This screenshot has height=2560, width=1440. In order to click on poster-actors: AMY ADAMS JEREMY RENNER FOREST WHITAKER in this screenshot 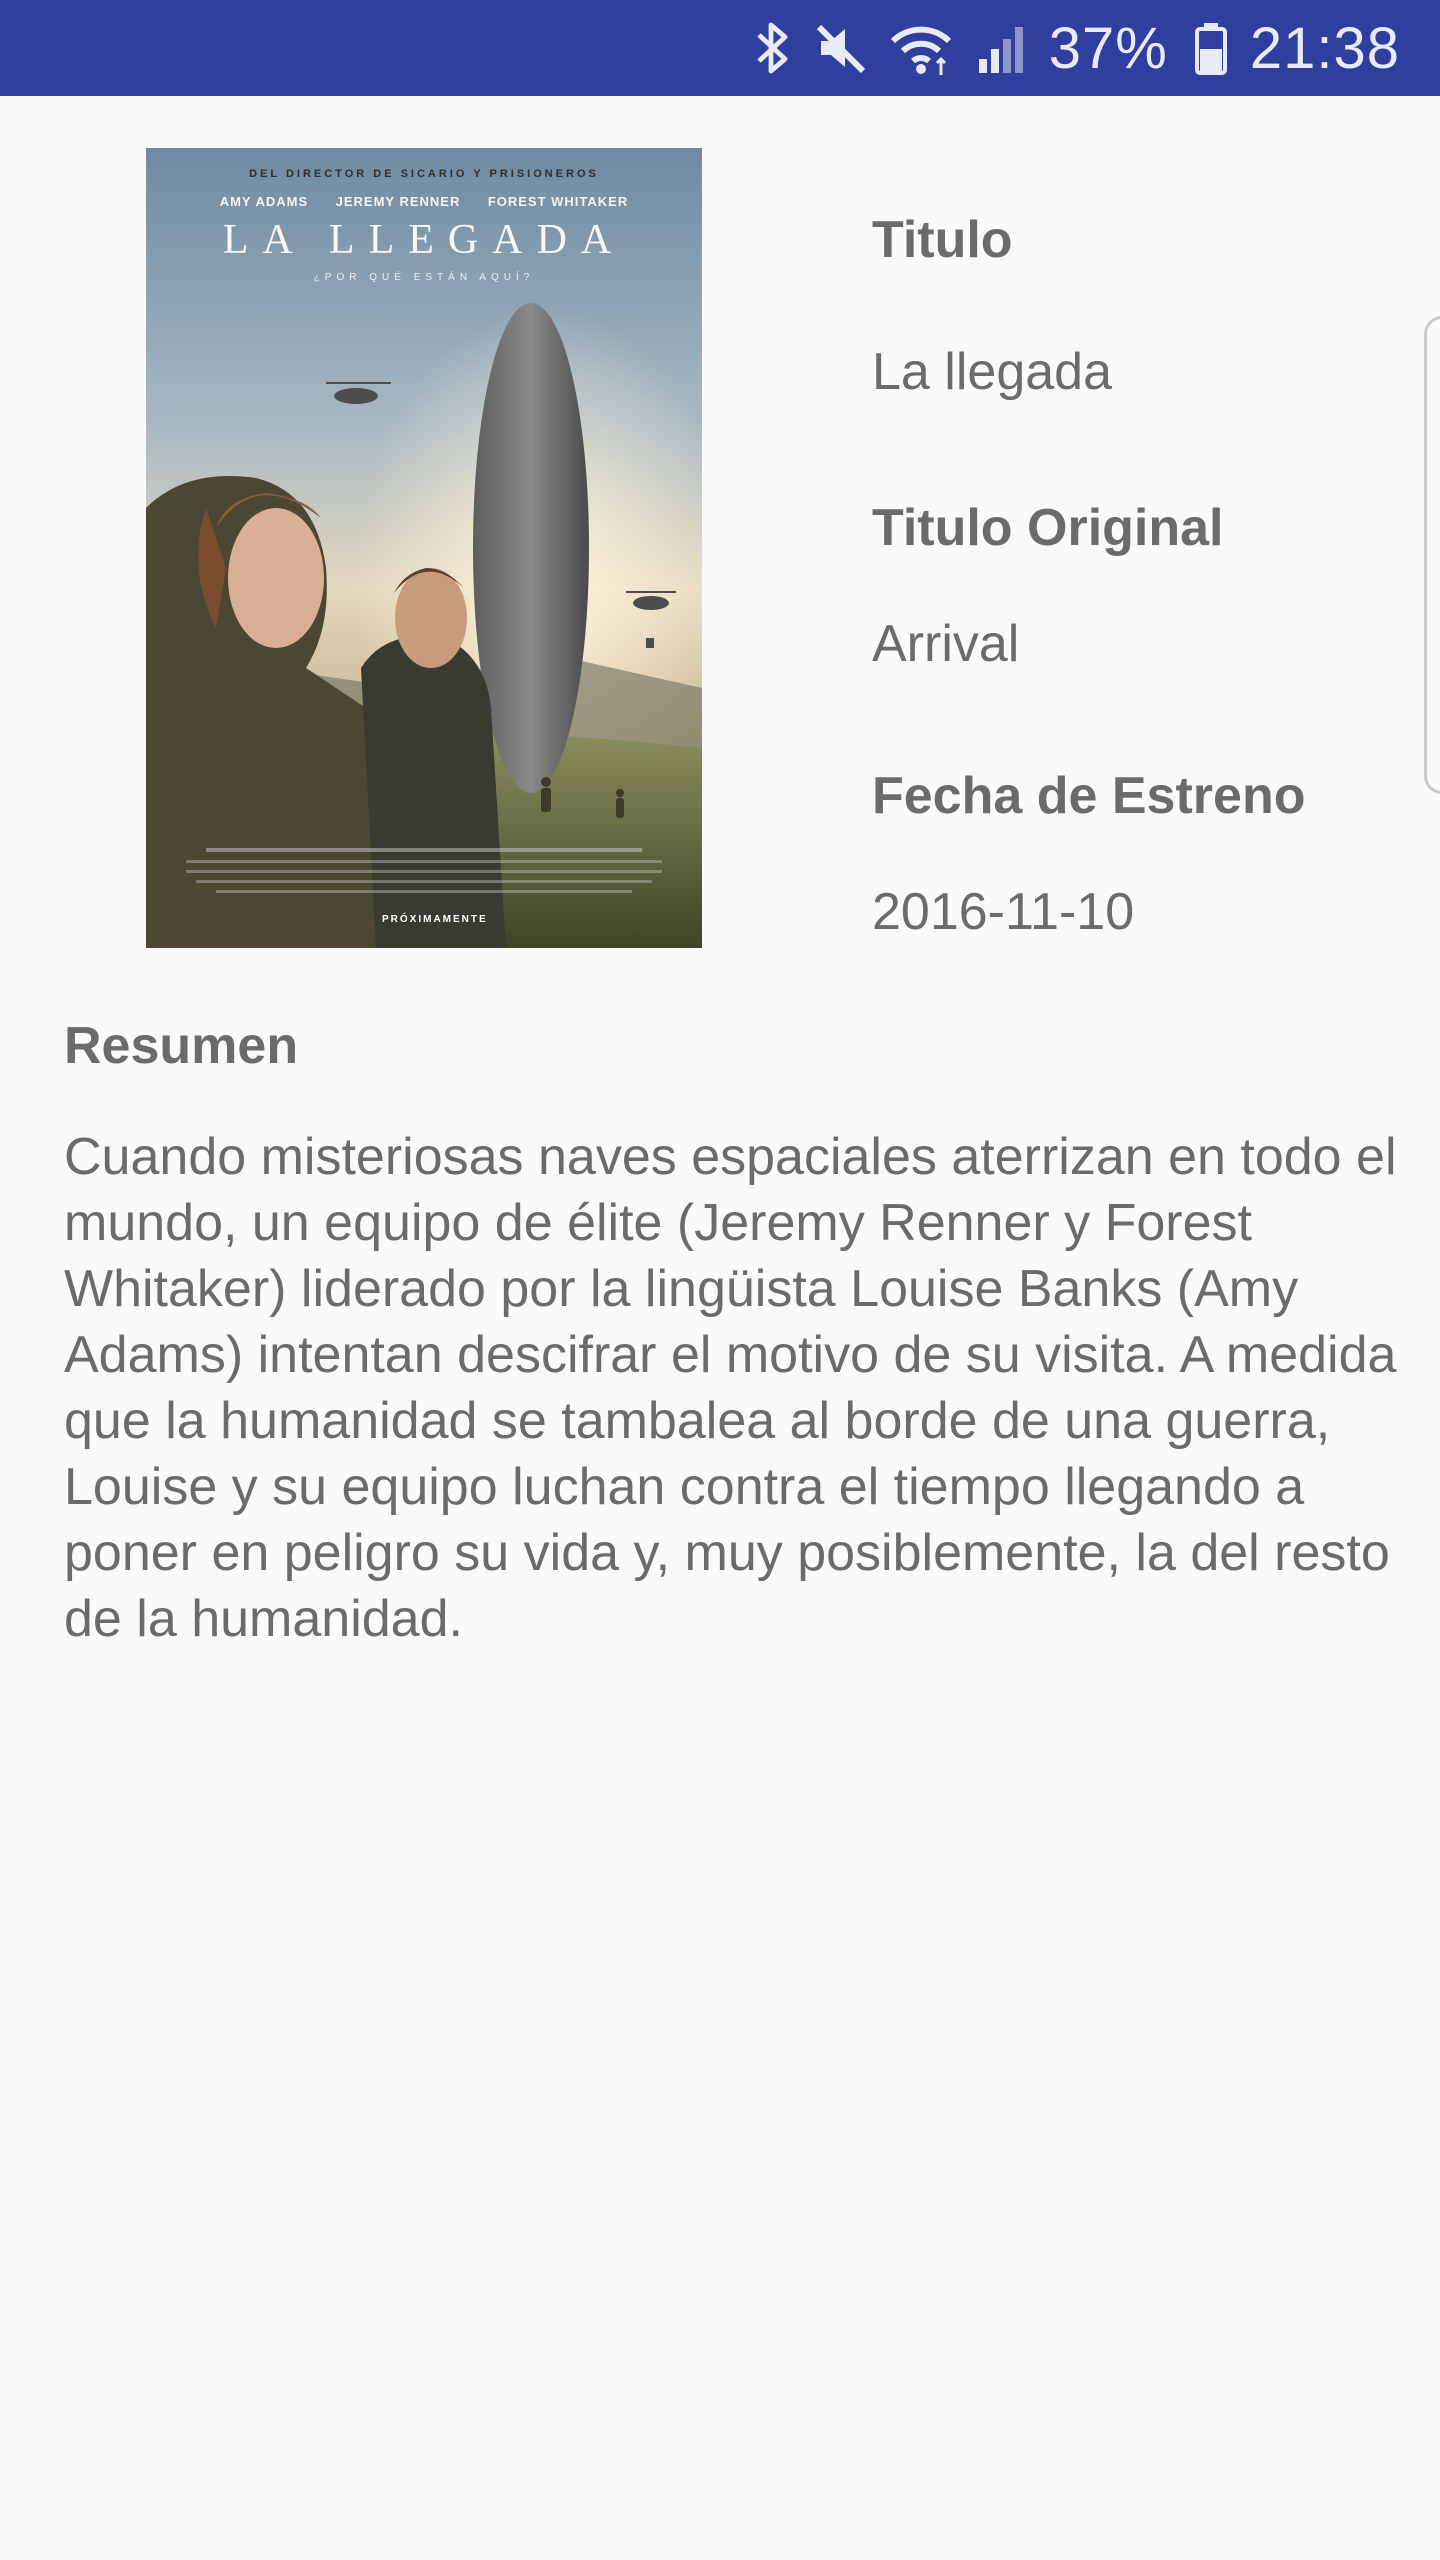, I will do `click(424, 201)`.